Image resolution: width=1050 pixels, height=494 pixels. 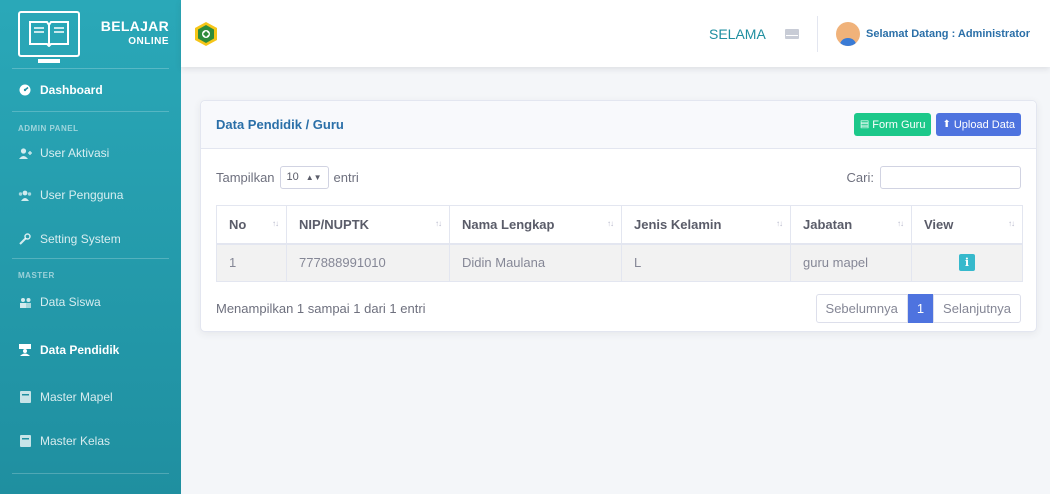 I want to click on sidebar-item-user-aktivasi: User Aktivasi, so click(x=90, y=153).